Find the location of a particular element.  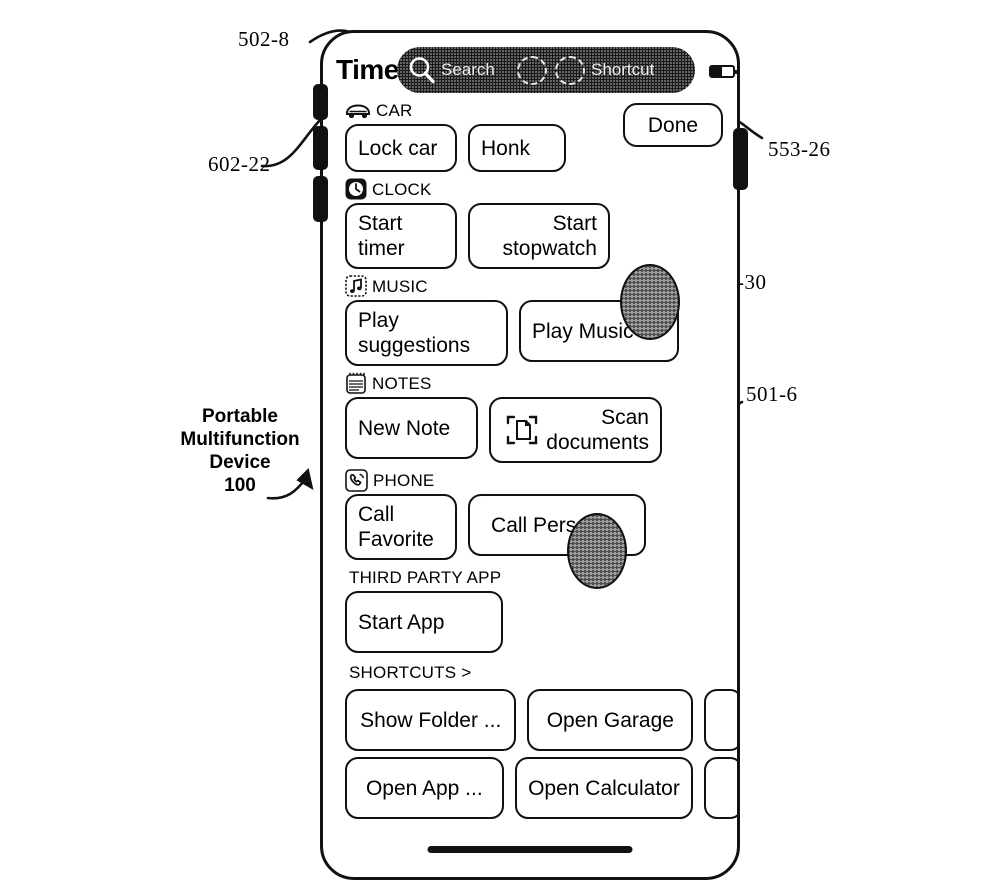

shortcuts-row-2: Open App ... Open Calculator is located at coordinates (541, 788).